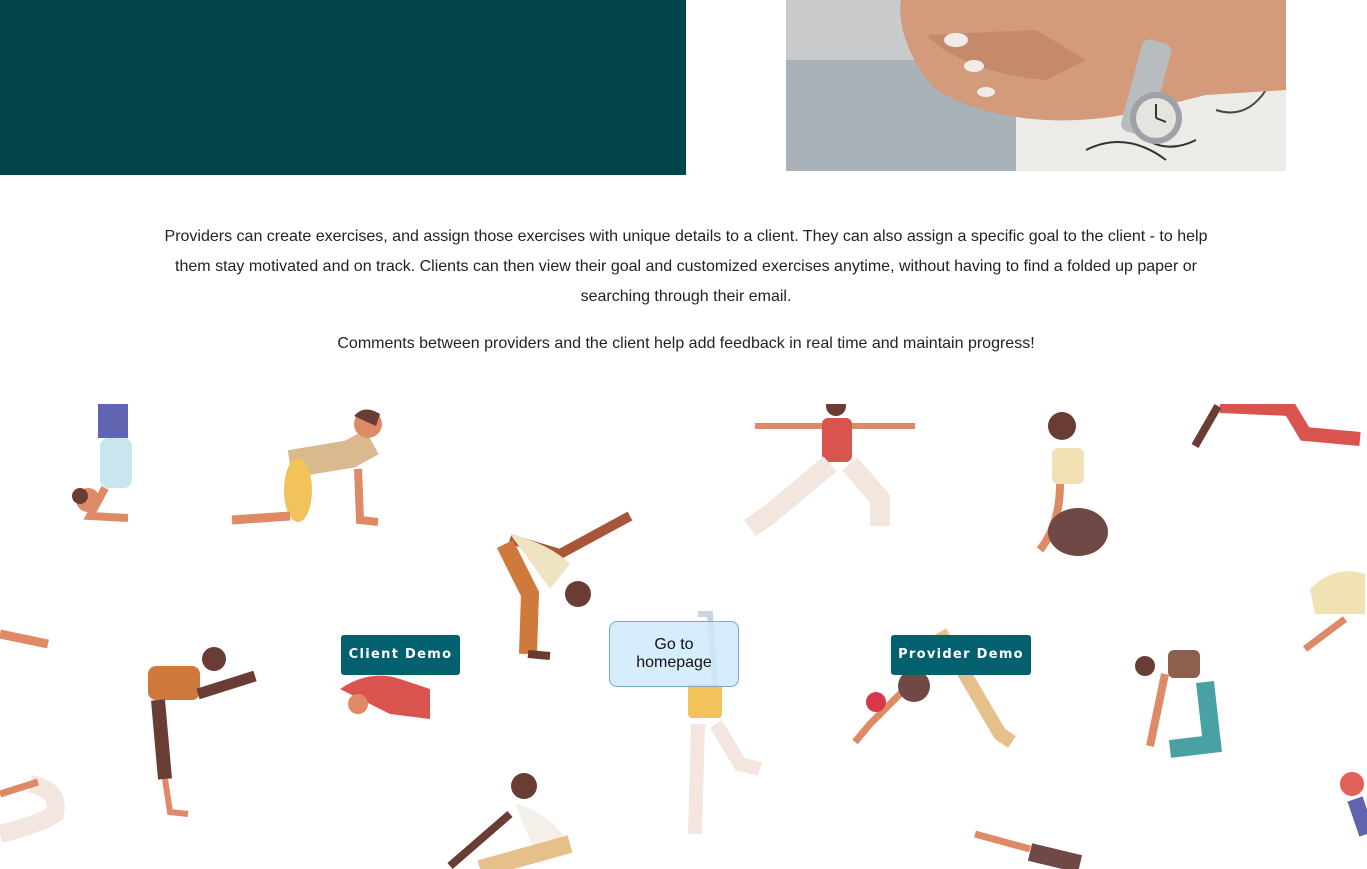  What do you see at coordinates (202, 732) in the screenshot?
I see `yoga-figure-leg-raise` at bounding box center [202, 732].